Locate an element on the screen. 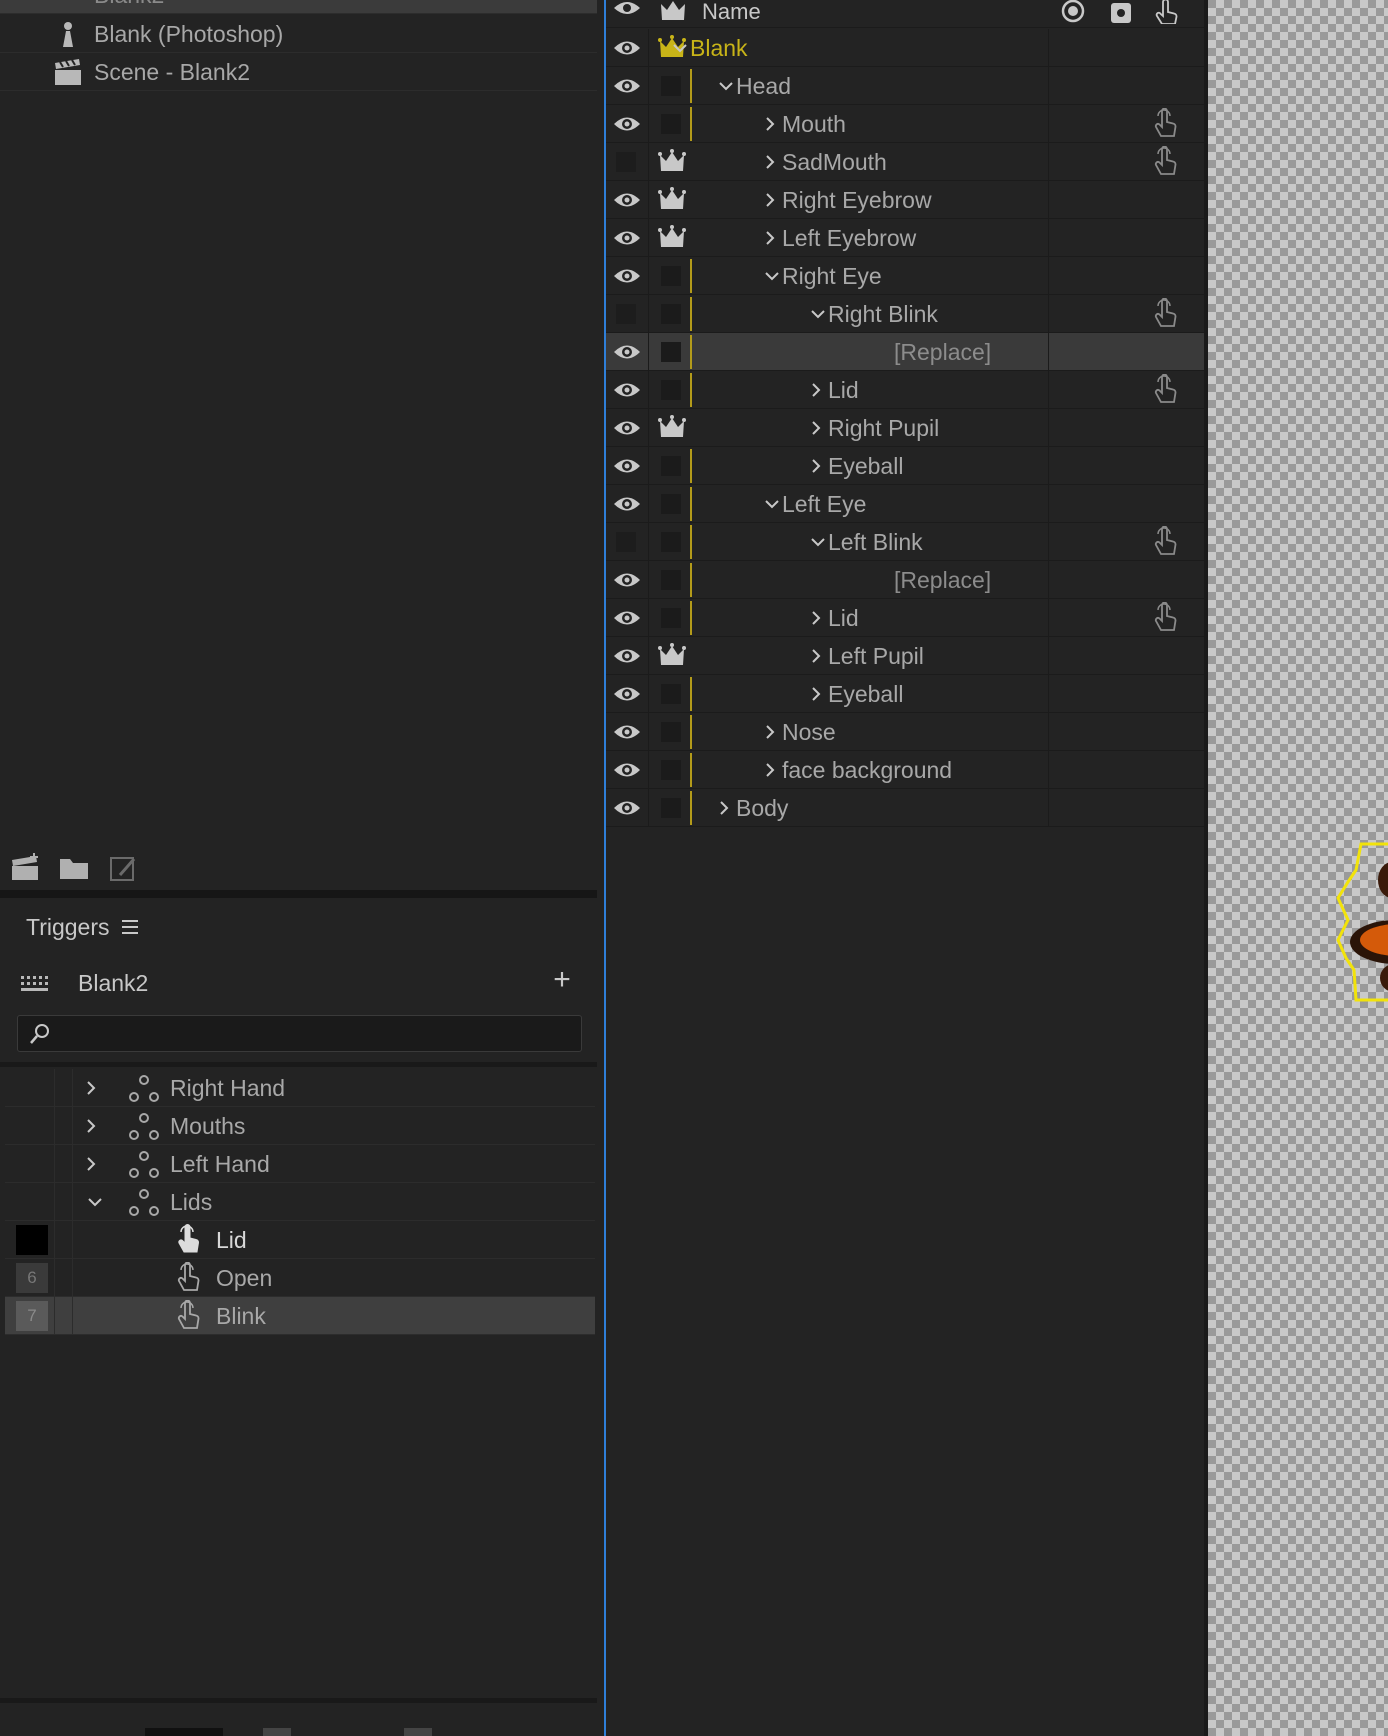 The width and height of the screenshot is (1388, 1736). project-item-top: Blank2 is located at coordinates (298, 7).